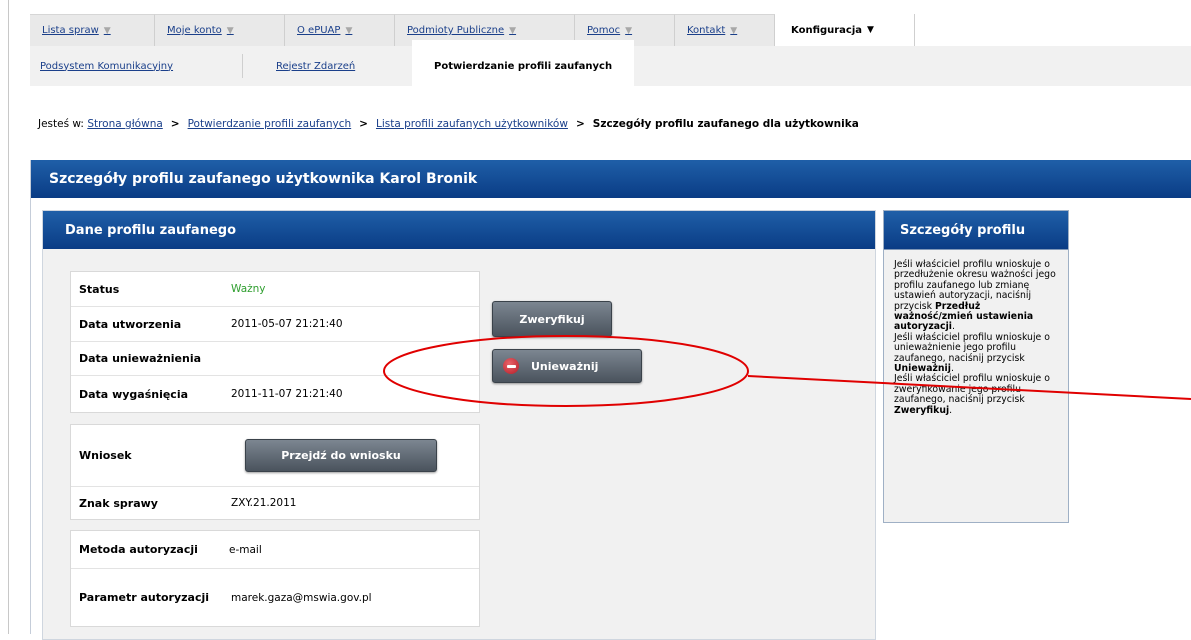 This screenshot has width=1191, height=640. What do you see at coordinates (99, 289) in the screenshot?
I see `status-label: Status` at bounding box center [99, 289].